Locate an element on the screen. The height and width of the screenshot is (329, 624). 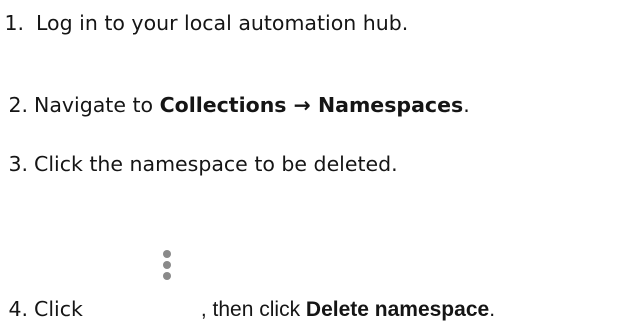
step-number: 1. is located at coordinates (14, 23).